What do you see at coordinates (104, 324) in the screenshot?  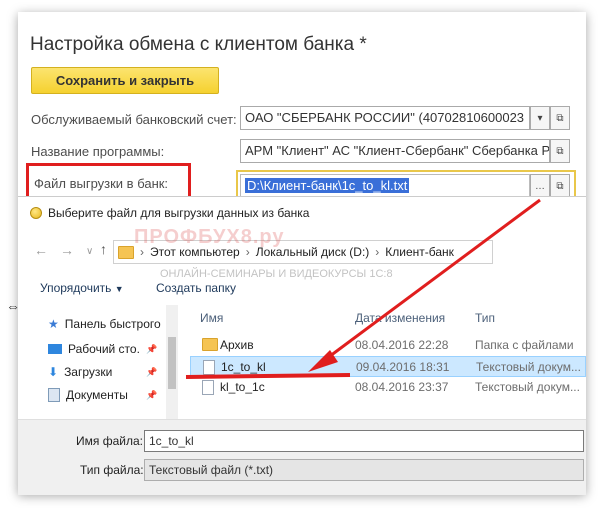 I see `sidebar-item-quick-access: ★ Панель быстрого` at bounding box center [104, 324].